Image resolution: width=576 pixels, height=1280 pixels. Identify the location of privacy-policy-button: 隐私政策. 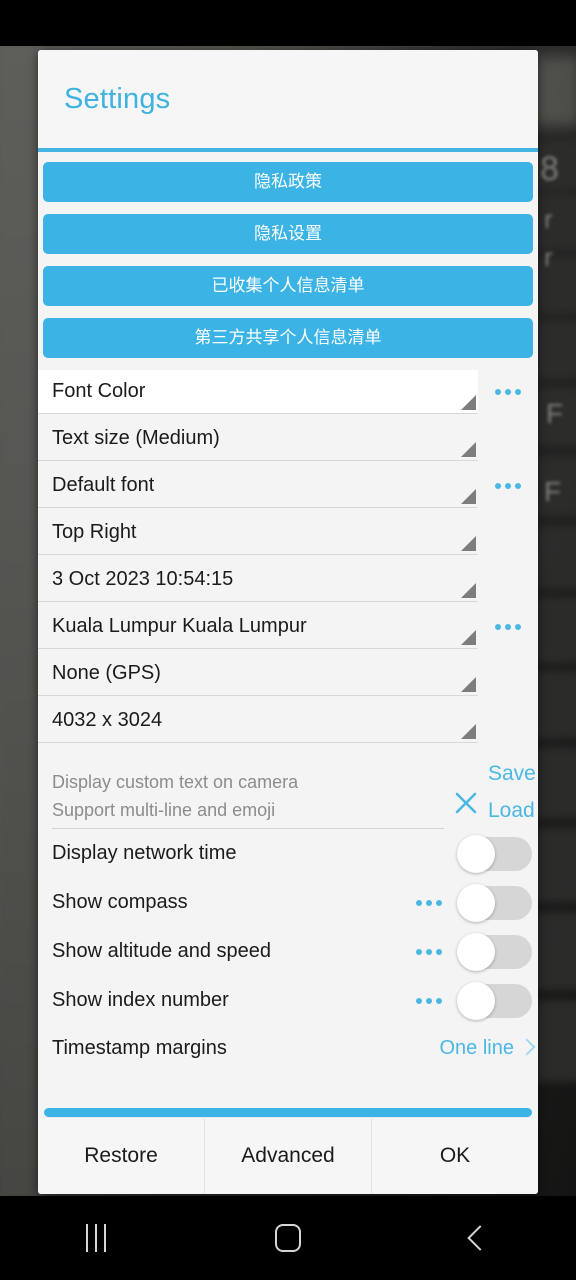
(288, 182).